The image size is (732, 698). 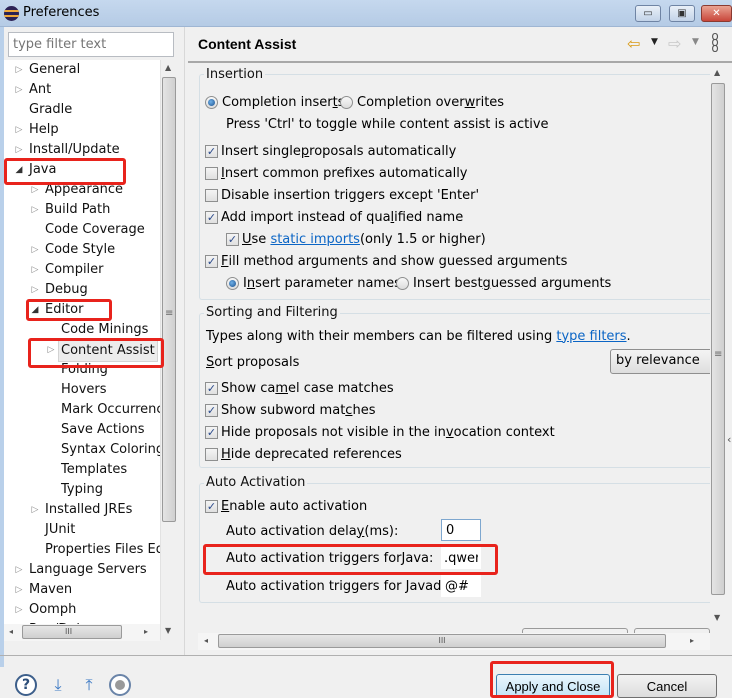 I want to click on close-button: ✕, so click(x=716, y=13).